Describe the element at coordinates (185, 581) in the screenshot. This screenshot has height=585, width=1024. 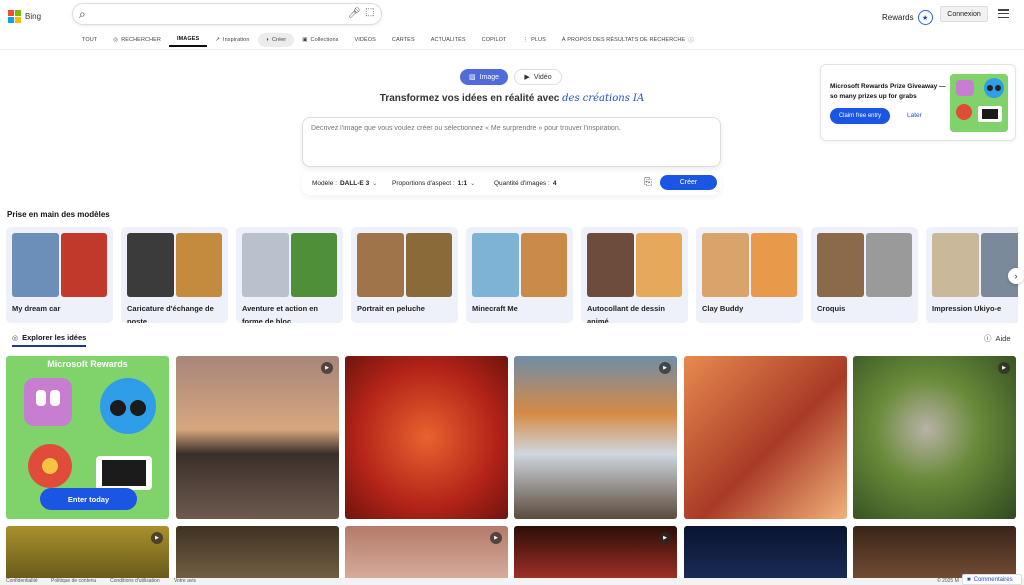
I see `footer-link: Votre avis` at that location.